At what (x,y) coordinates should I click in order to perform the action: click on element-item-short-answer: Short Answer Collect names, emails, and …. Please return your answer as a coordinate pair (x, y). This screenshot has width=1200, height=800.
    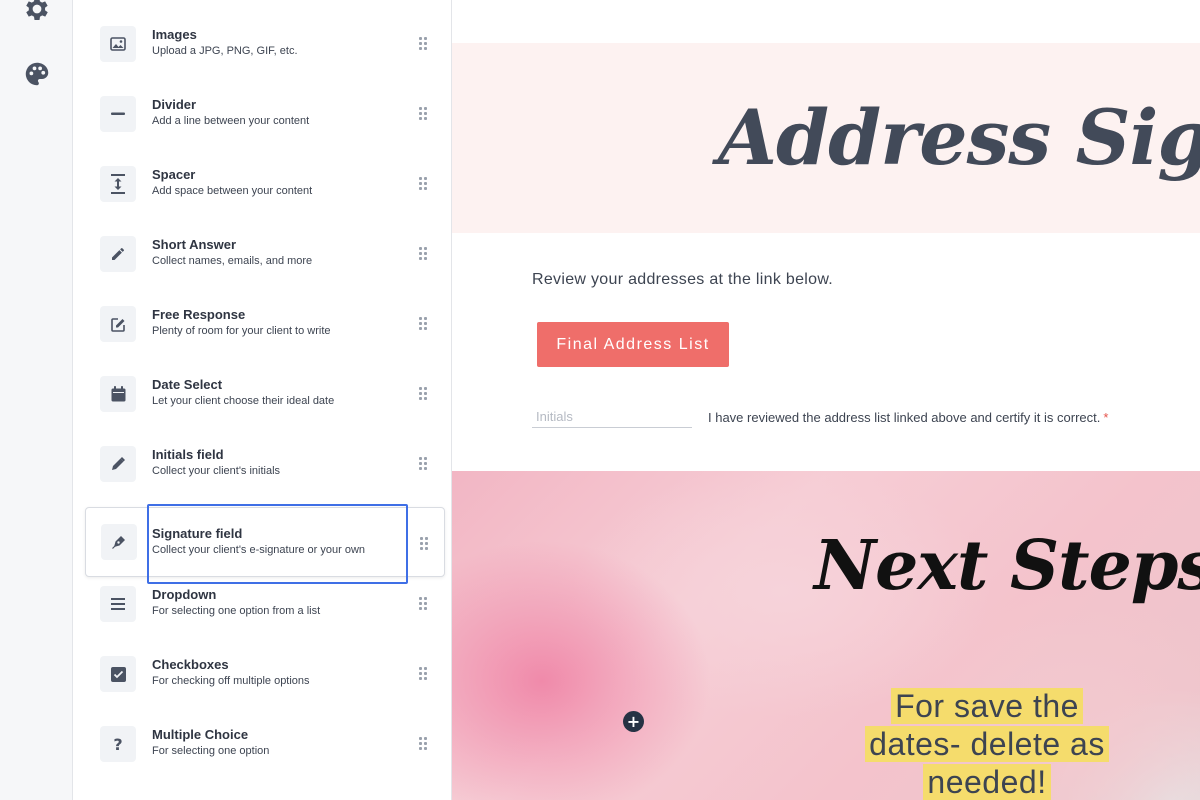
    Looking at the image, I should click on (265, 254).